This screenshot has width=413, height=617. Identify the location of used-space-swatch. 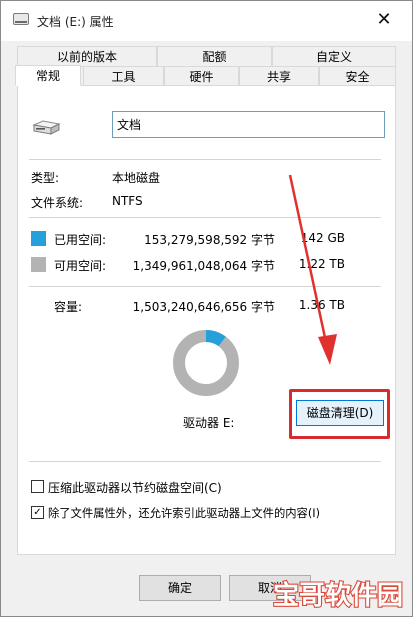
(38, 238).